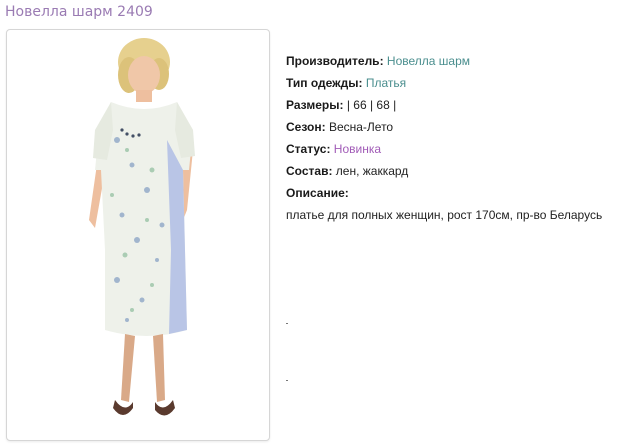 Image resolution: width=632 pixels, height=444 pixels. Describe the element at coordinates (317, 193) in the screenshot. I see `description-label: Описание:` at that location.